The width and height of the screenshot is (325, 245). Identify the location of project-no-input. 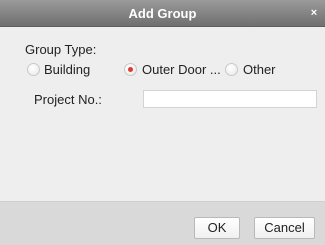
(230, 99).